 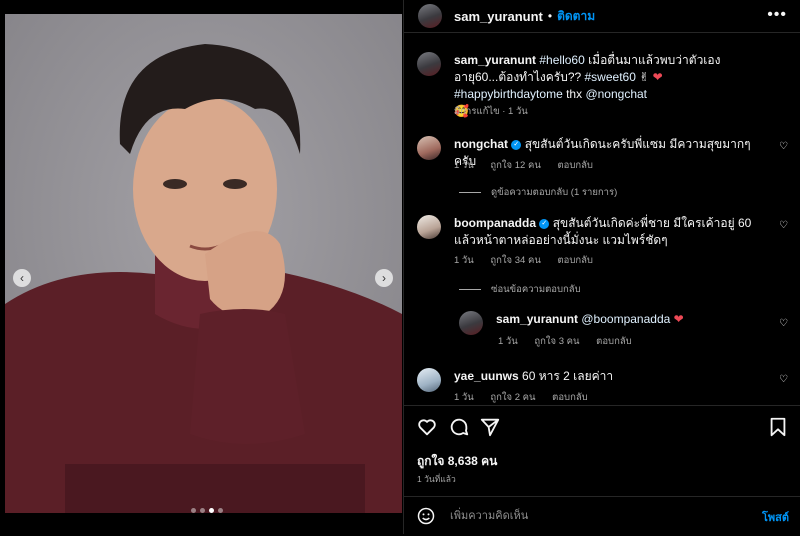 I want to click on mention-link: @nongchat, so click(x=616, y=94).